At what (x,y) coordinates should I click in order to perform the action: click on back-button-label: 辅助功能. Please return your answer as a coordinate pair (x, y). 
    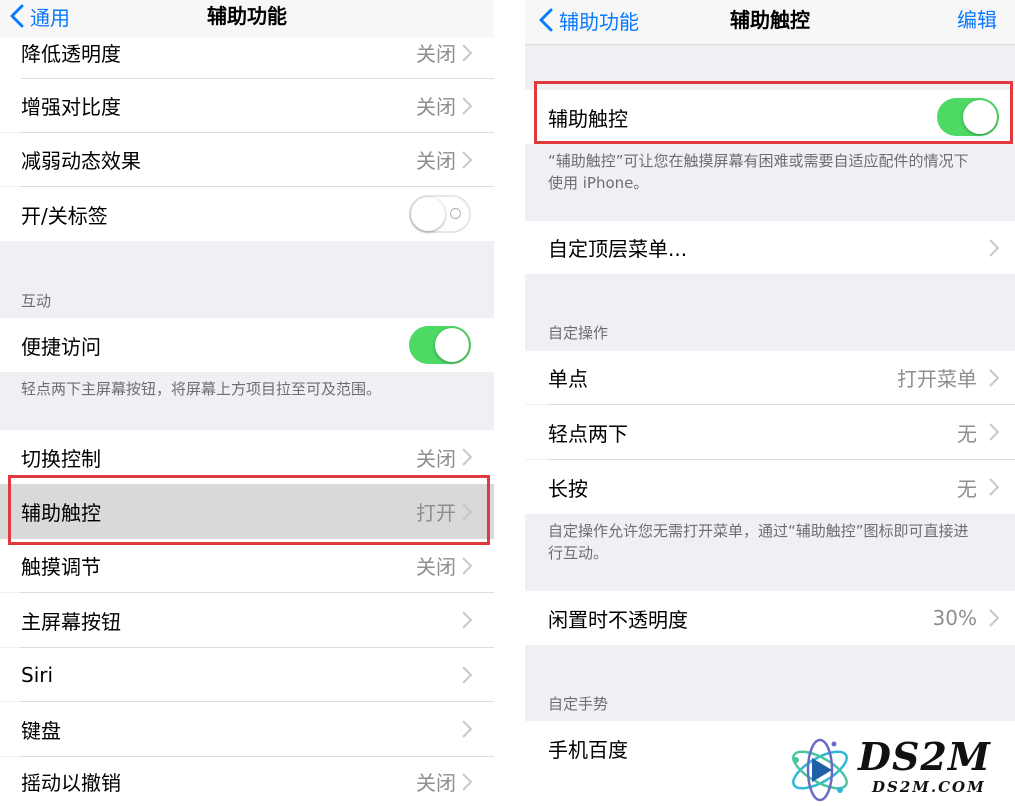
    Looking at the image, I should click on (599, 21).